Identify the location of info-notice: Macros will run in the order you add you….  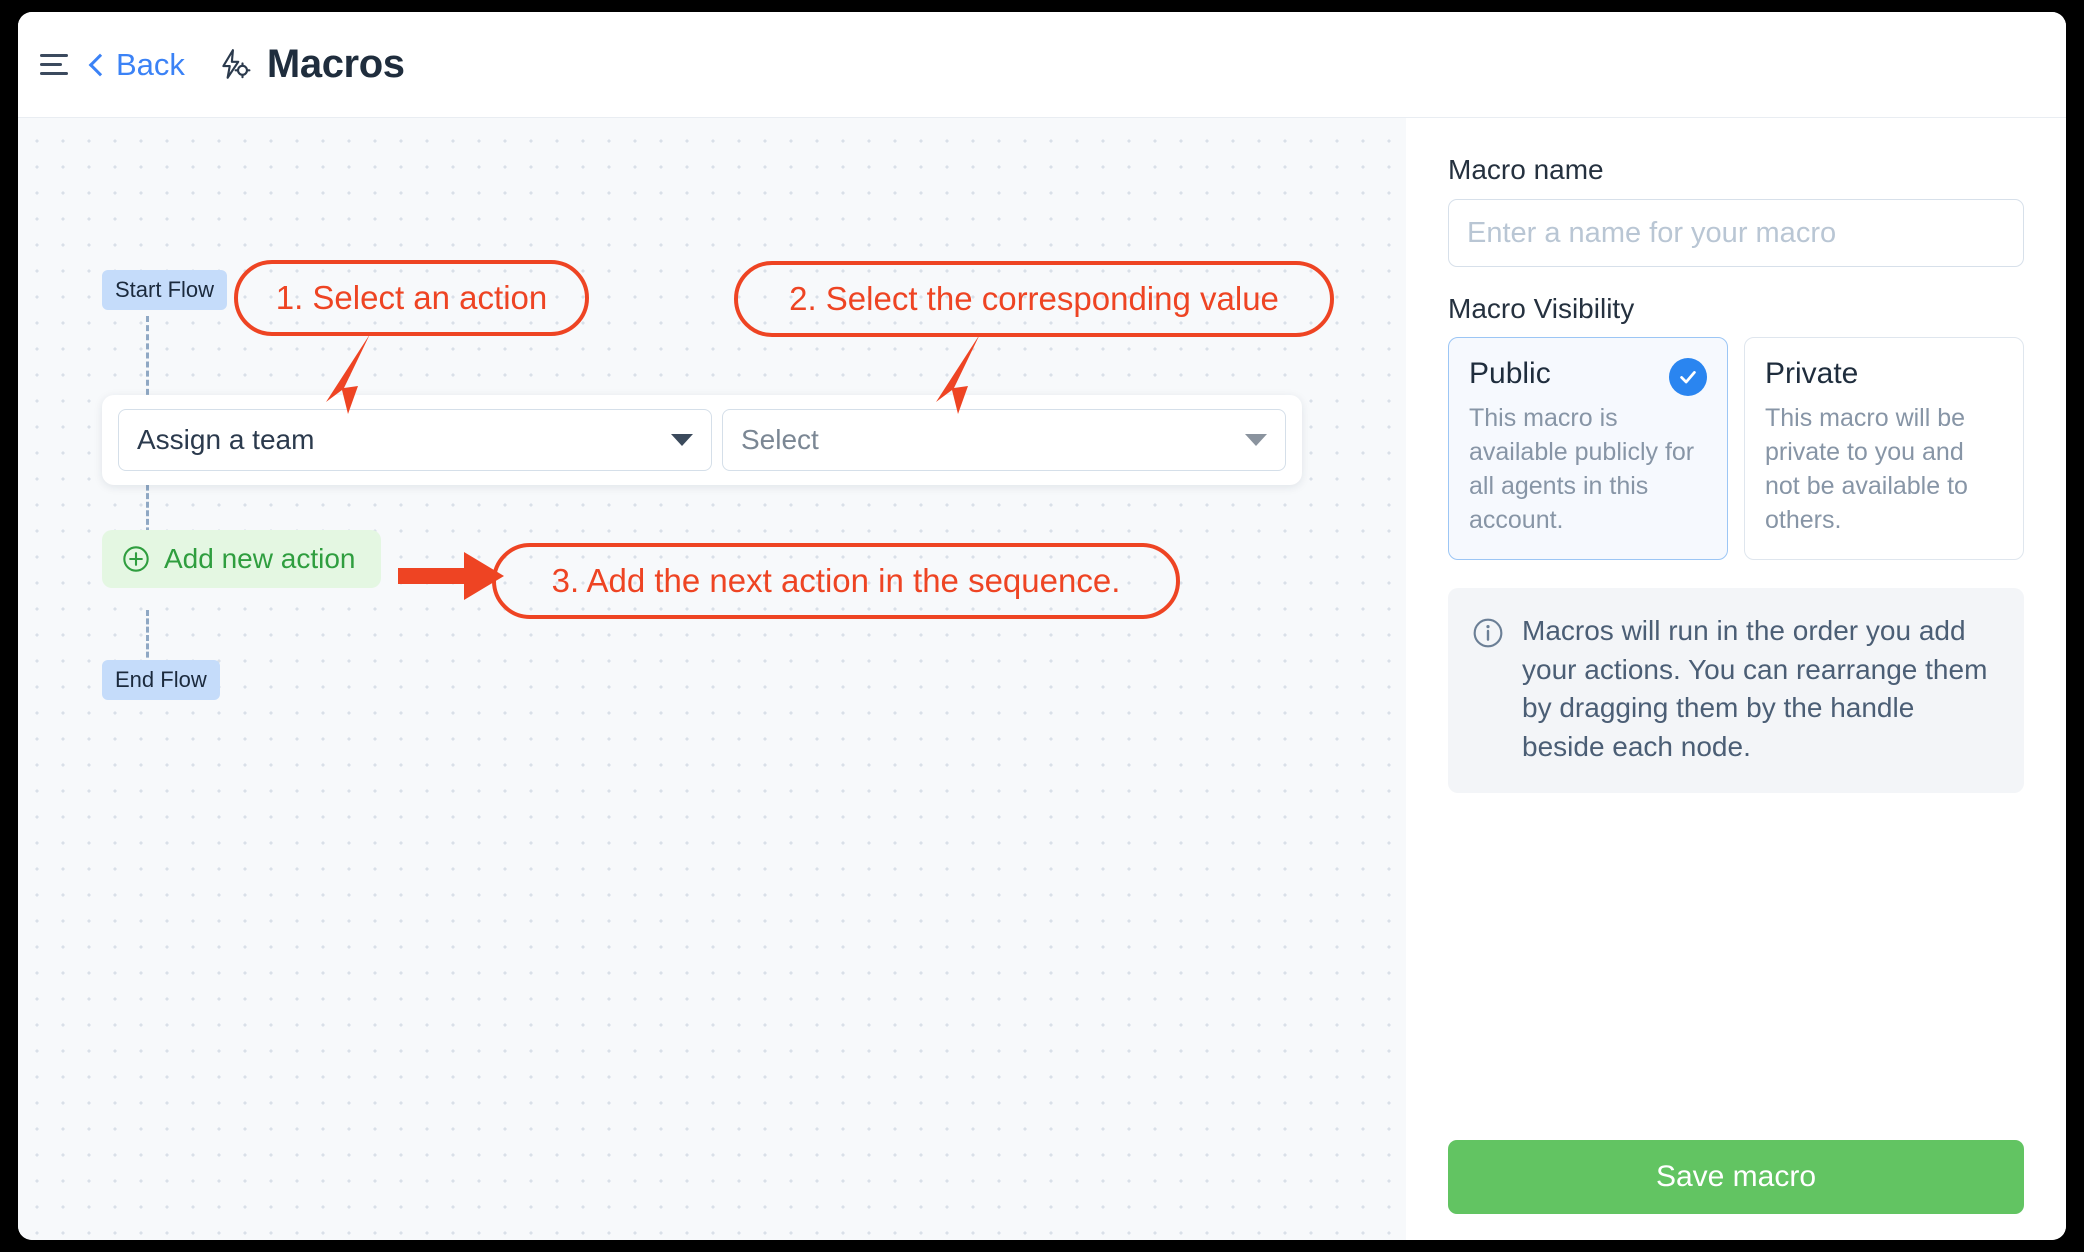
(1736, 690).